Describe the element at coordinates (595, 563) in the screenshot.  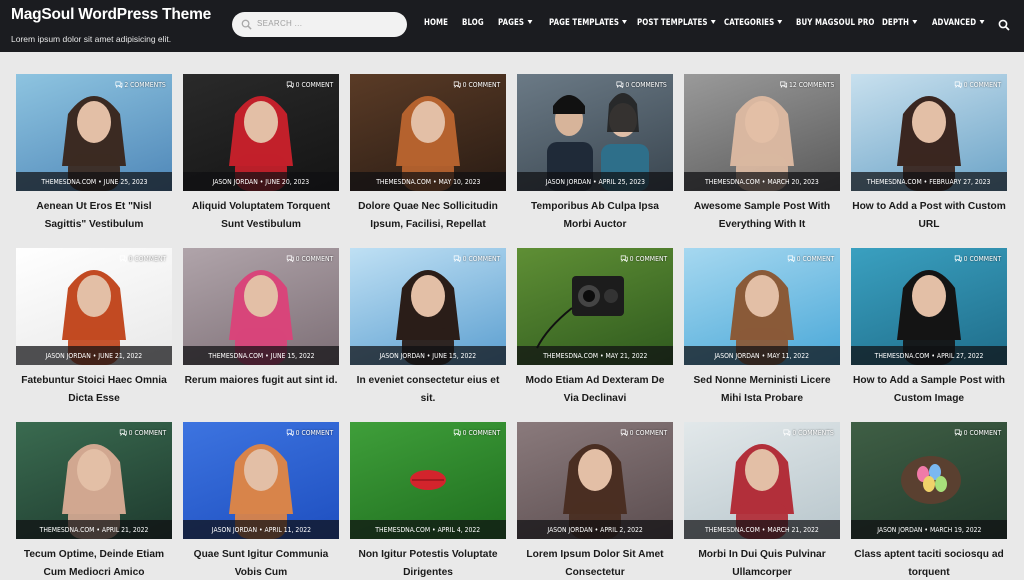
I see `post-title: Lorem Ipsum Dolor Sit Amet Consectetur` at that location.